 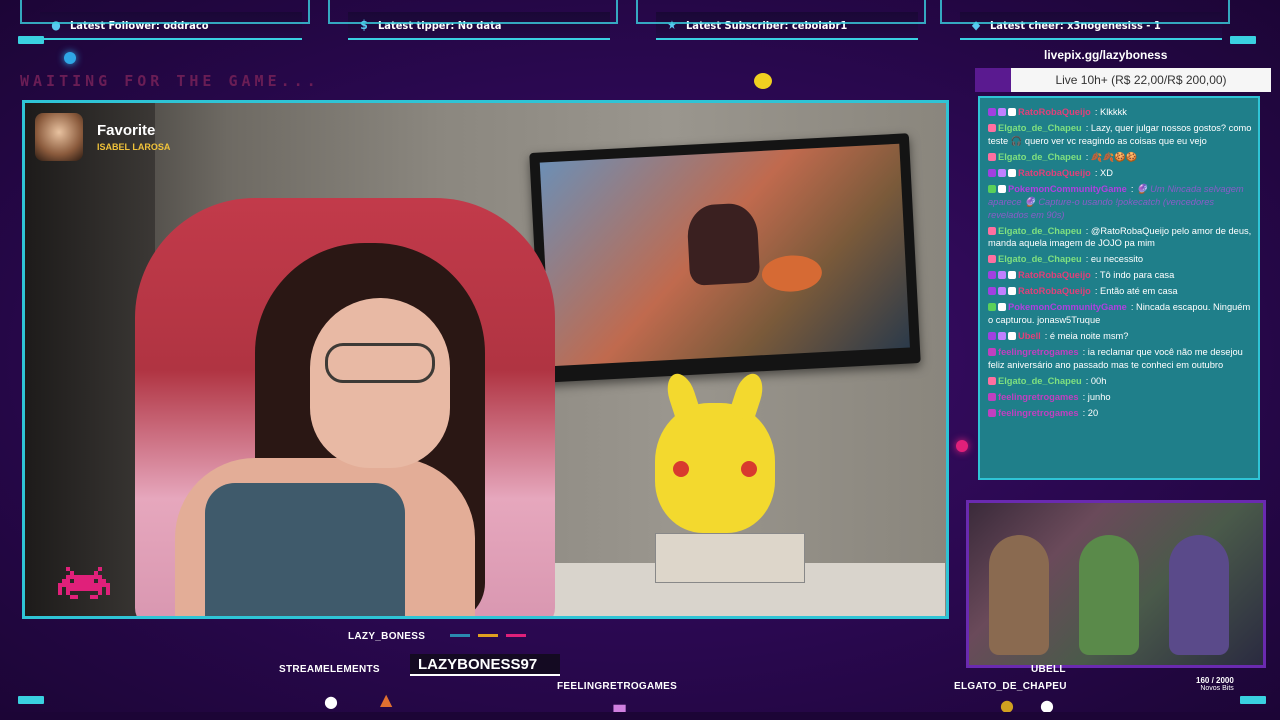 I want to click on donation-goal-bar: Live 10h+ (R$ 22,00/R$ 200,00), so click(x=1123, y=80).